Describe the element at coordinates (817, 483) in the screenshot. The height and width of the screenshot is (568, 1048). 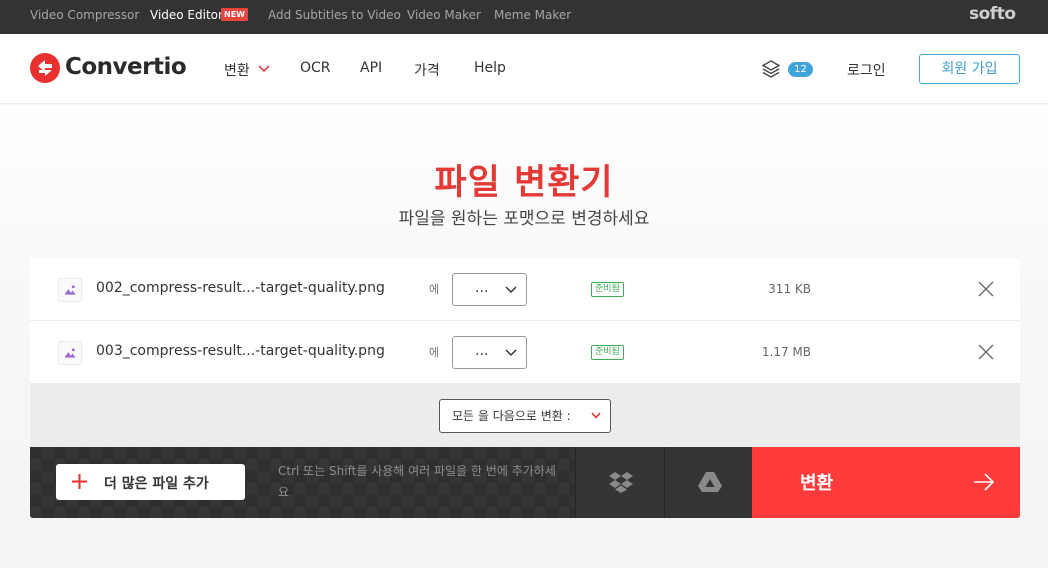
I see `convert-label: 변환` at that location.